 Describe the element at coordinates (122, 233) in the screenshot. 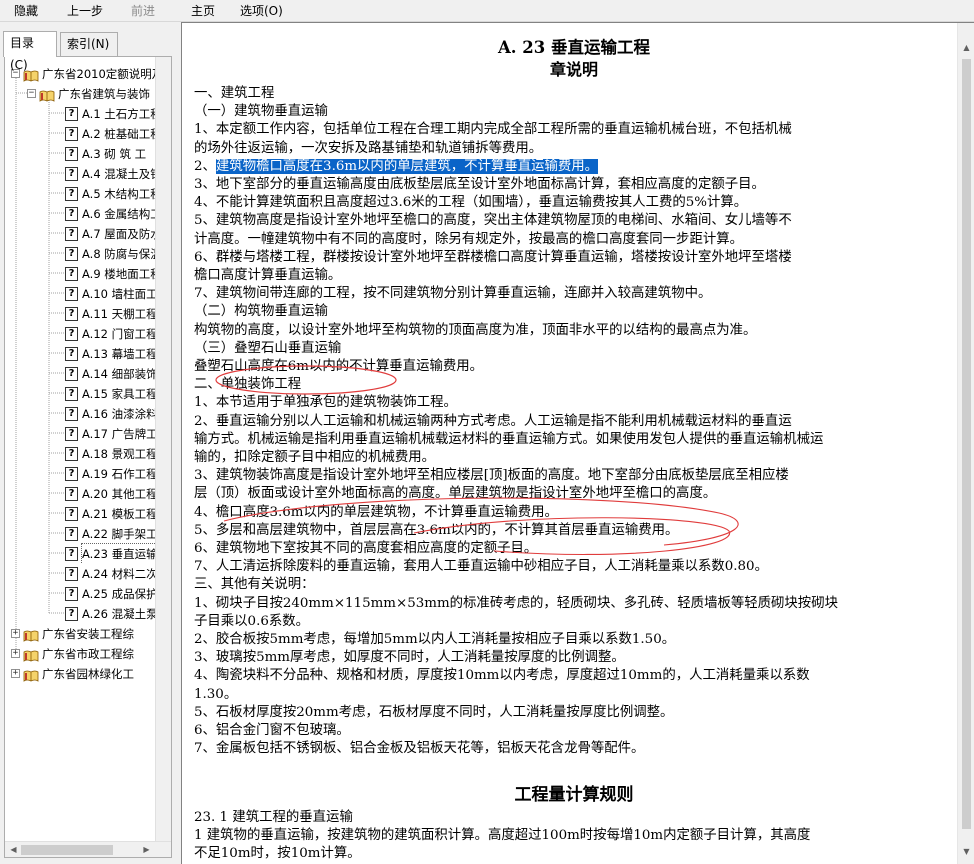

I see `topic-label: A.7 屋面及防水` at that location.